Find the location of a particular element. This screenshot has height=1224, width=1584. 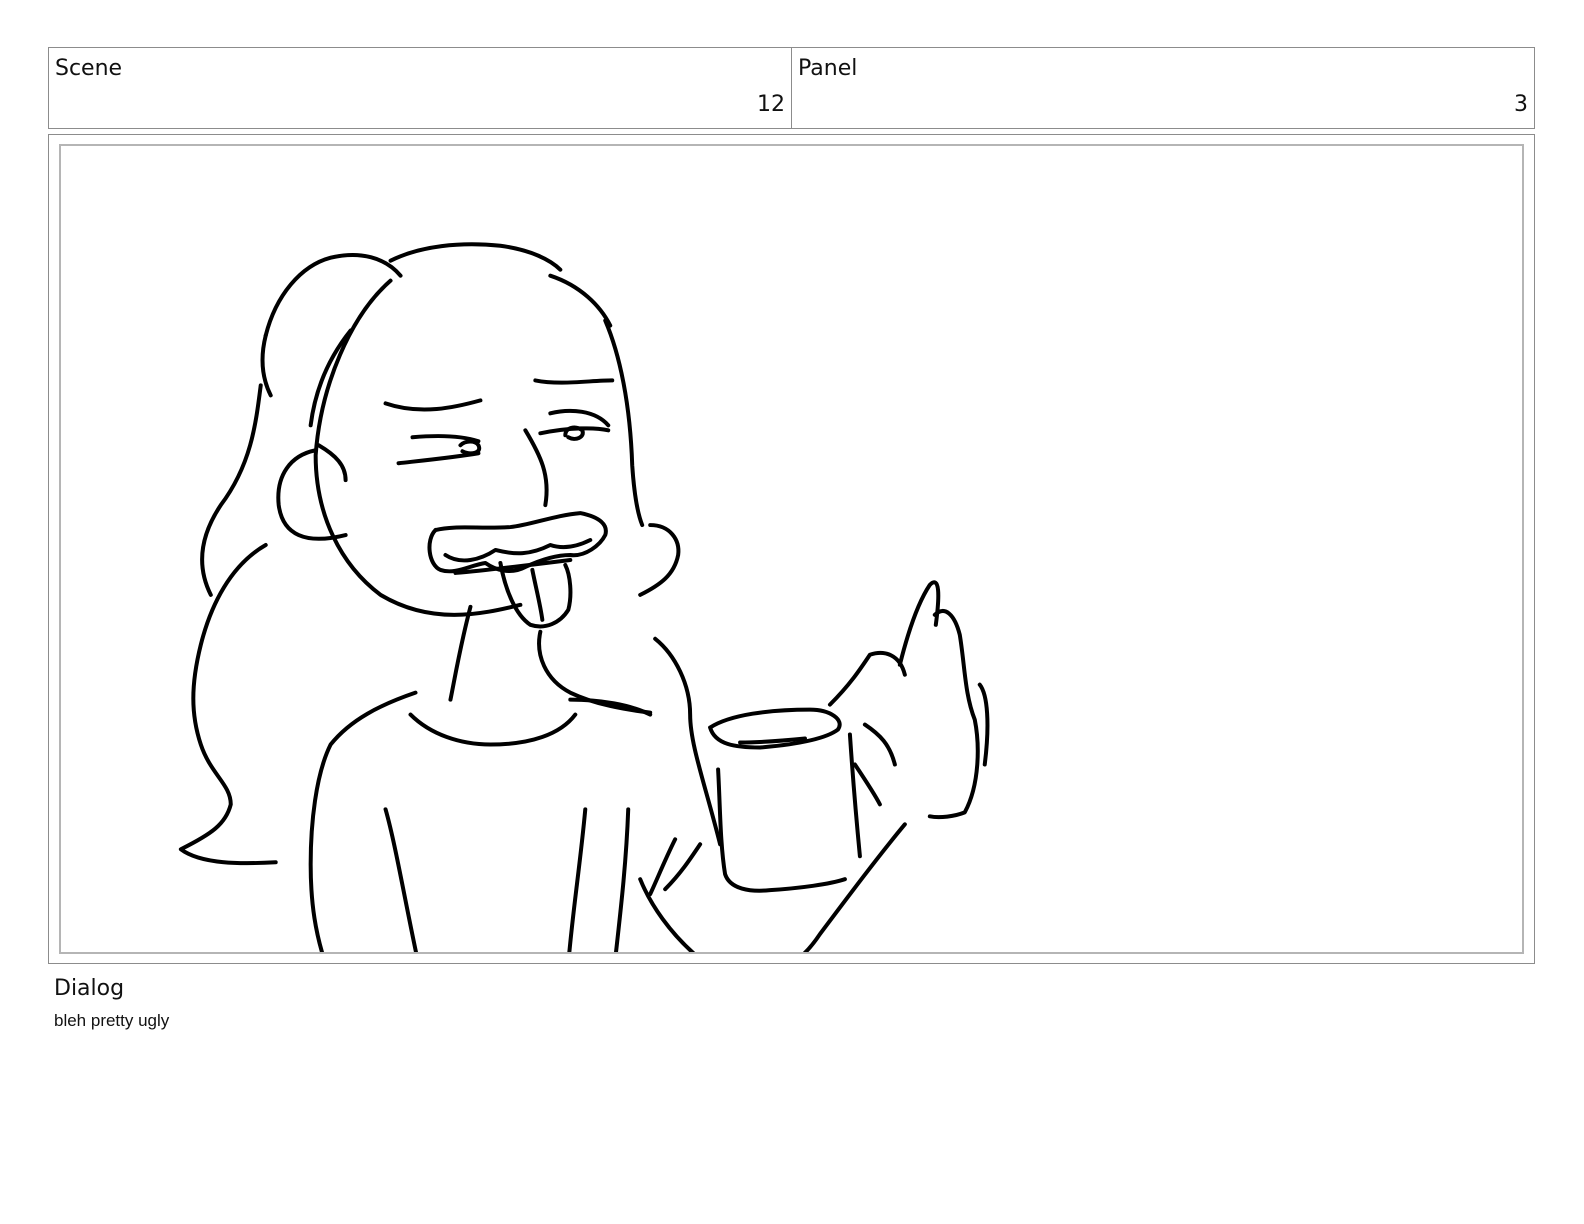

dialog-label: Dialog is located at coordinates (89, 988).